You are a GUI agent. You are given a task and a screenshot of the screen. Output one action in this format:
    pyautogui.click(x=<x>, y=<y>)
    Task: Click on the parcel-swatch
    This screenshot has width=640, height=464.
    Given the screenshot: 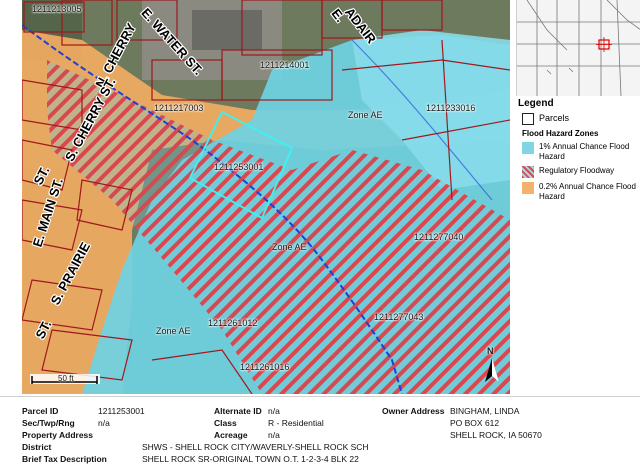 What is the action you would take?
    pyautogui.click(x=528, y=119)
    